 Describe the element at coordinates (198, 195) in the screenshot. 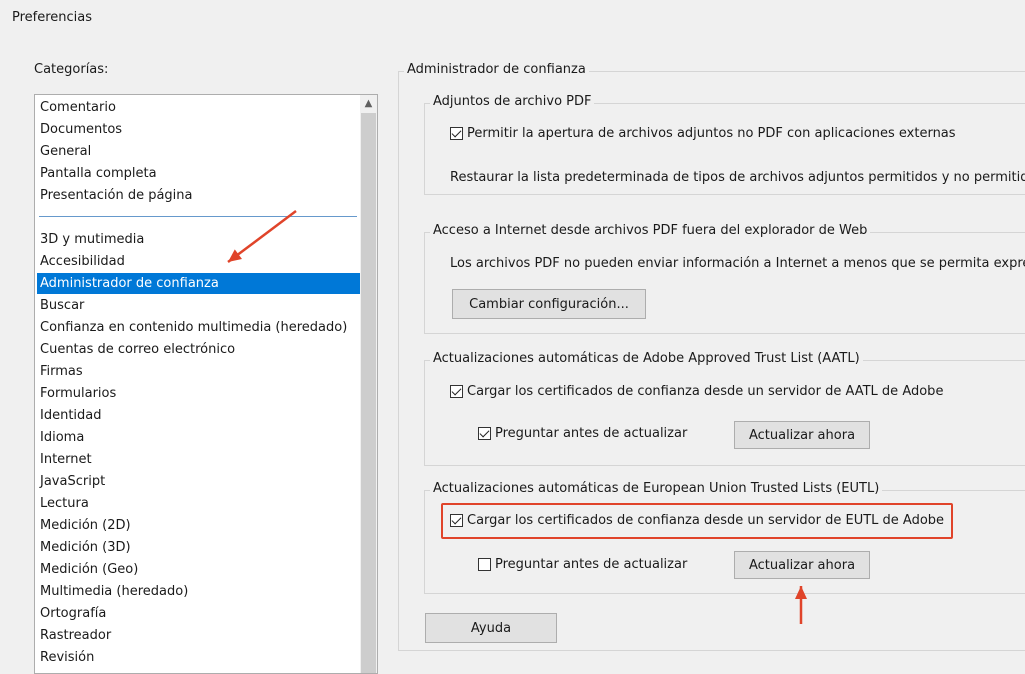

I see `category-item: Presentación de página` at that location.